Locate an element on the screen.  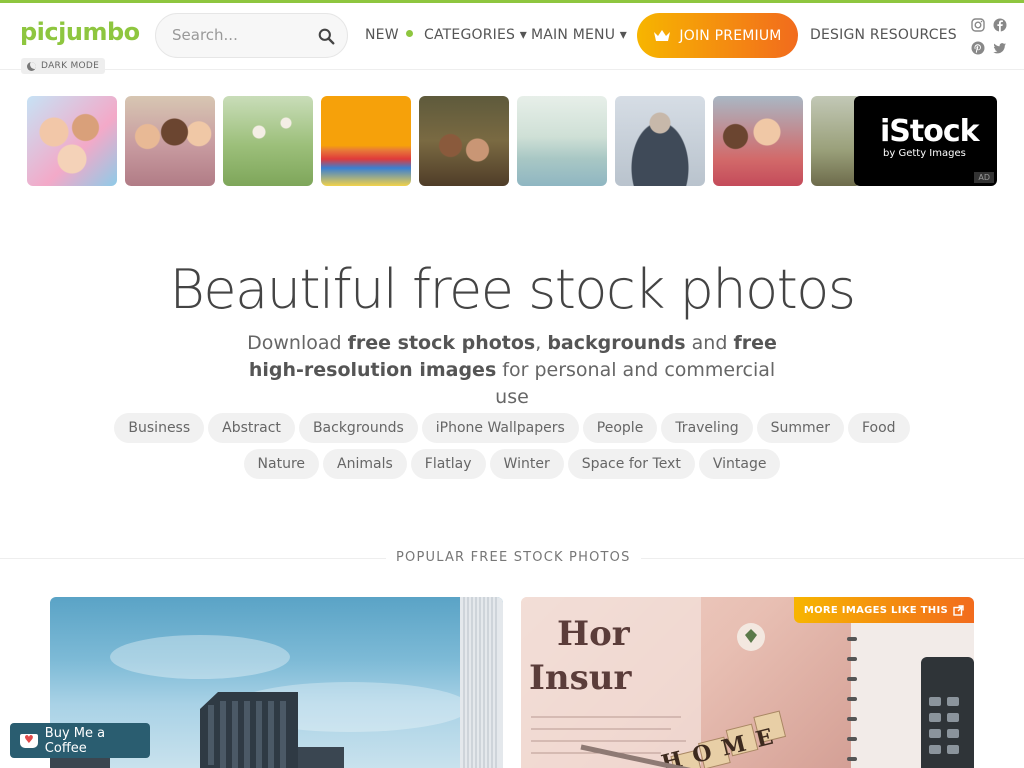
search-box is located at coordinates (251, 35).